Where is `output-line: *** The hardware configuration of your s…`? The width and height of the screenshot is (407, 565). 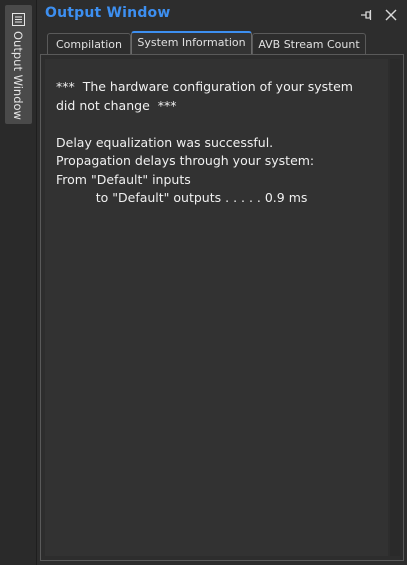 output-line: *** The hardware configuration of your s… is located at coordinates (204, 86).